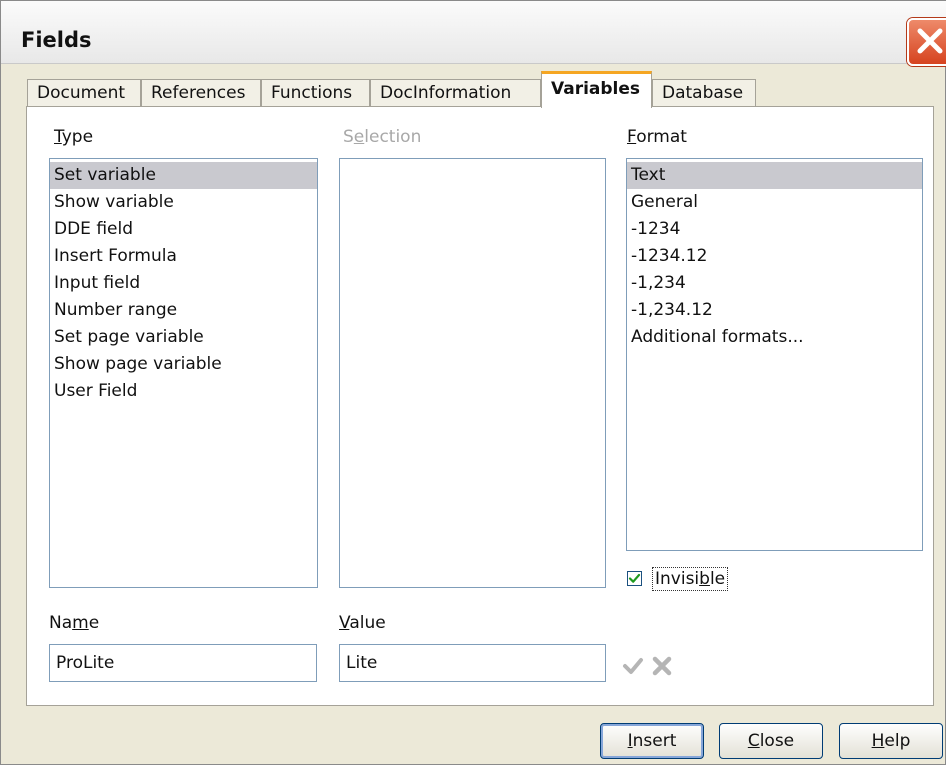  I want to click on name-field: ProLite, so click(183, 663).